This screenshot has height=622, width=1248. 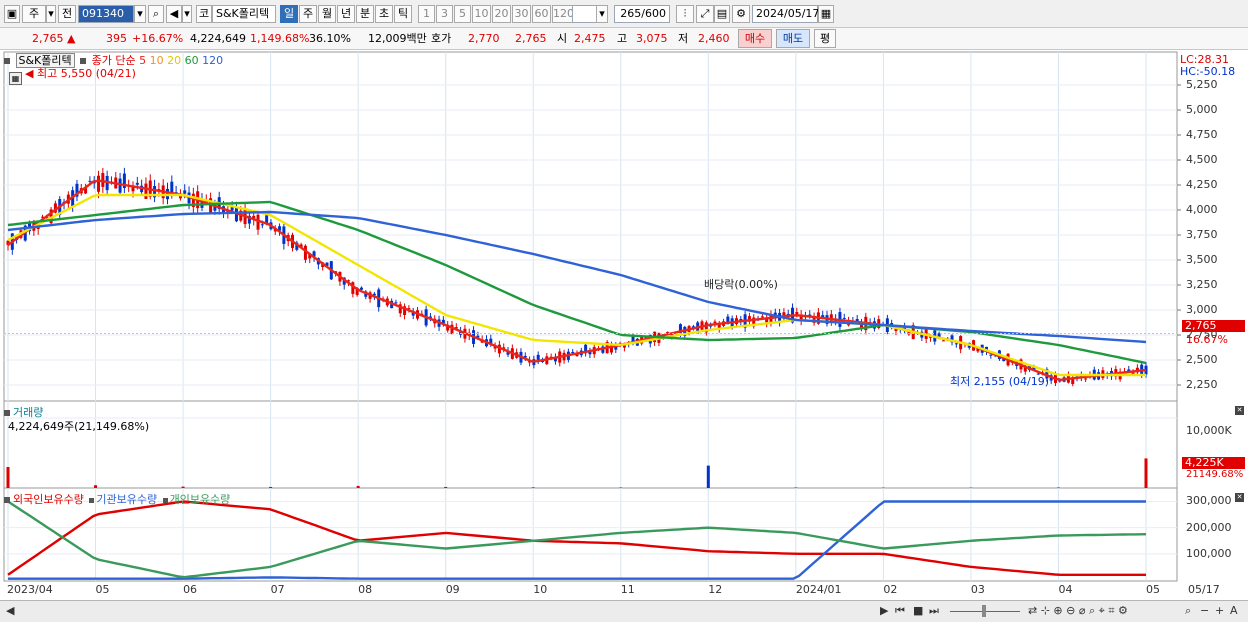 What do you see at coordinates (174, 14) in the screenshot?
I see `speaker-icon: ◀` at bounding box center [174, 14].